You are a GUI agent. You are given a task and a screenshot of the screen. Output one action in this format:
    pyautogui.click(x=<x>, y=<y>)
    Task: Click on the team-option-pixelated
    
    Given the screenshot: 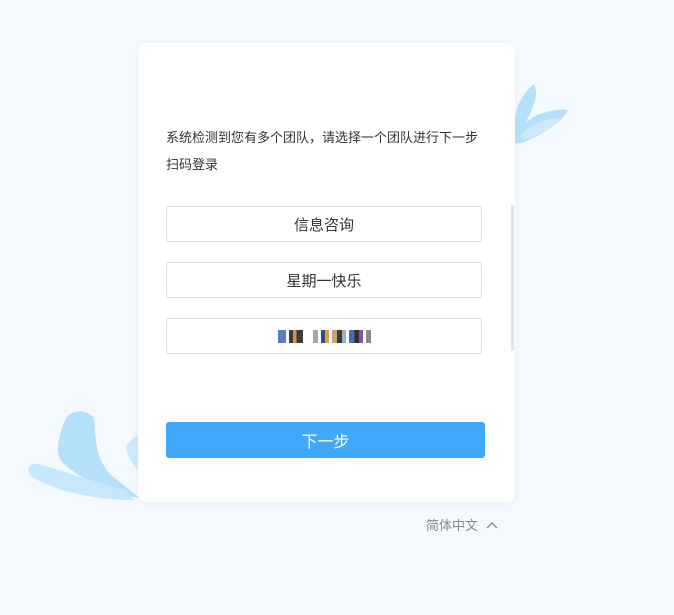 What is the action you would take?
    pyautogui.click(x=324, y=336)
    